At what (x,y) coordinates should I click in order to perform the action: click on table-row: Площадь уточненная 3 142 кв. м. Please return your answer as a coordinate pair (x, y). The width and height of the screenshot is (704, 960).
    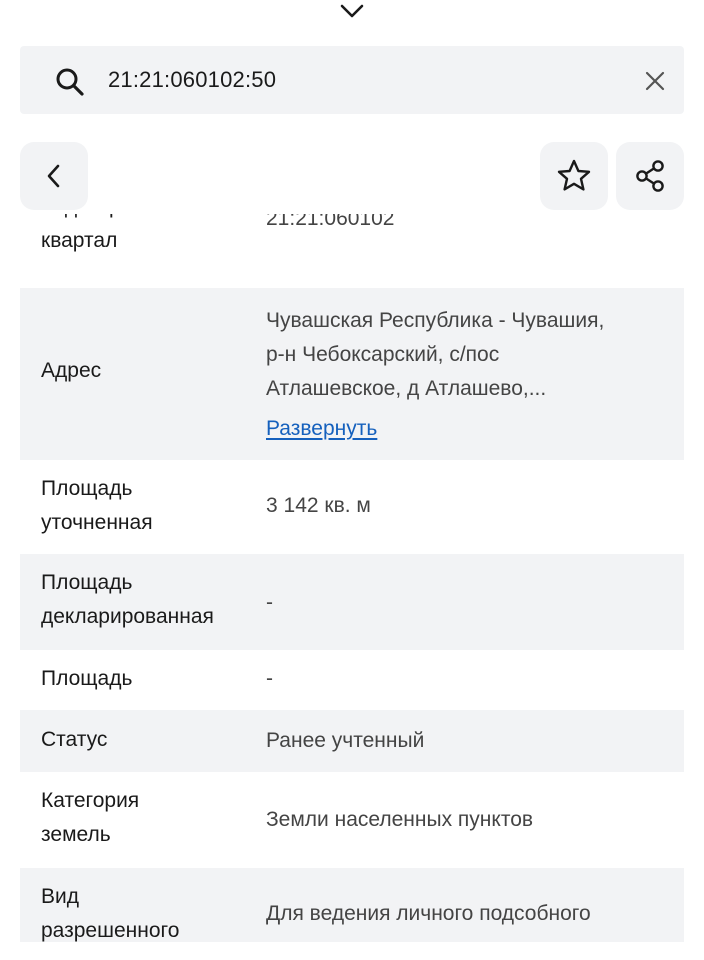
    Looking at the image, I should click on (352, 506).